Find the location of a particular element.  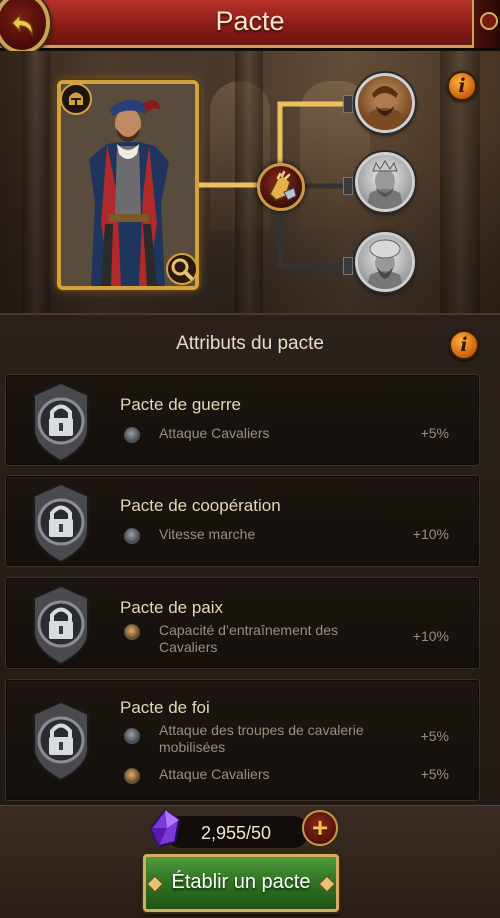

pact-name: Pacte de foi is located at coordinates (165, 707).